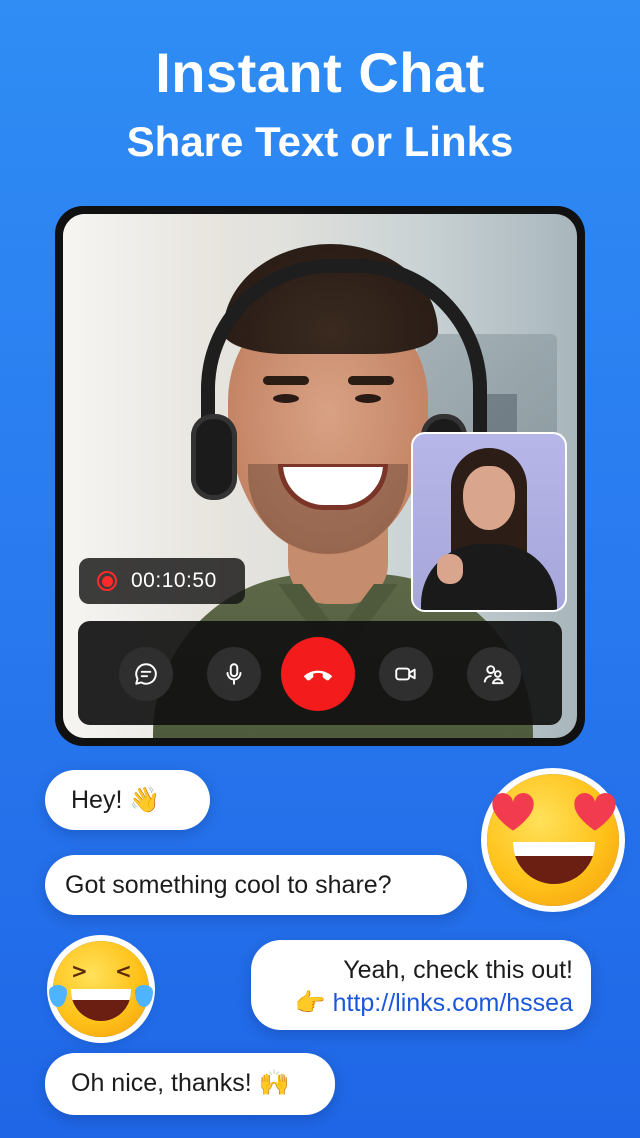 Image resolution: width=640 pixels, height=1138 pixels. I want to click on heart-eyes-emoji-icon, so click(553, 840).